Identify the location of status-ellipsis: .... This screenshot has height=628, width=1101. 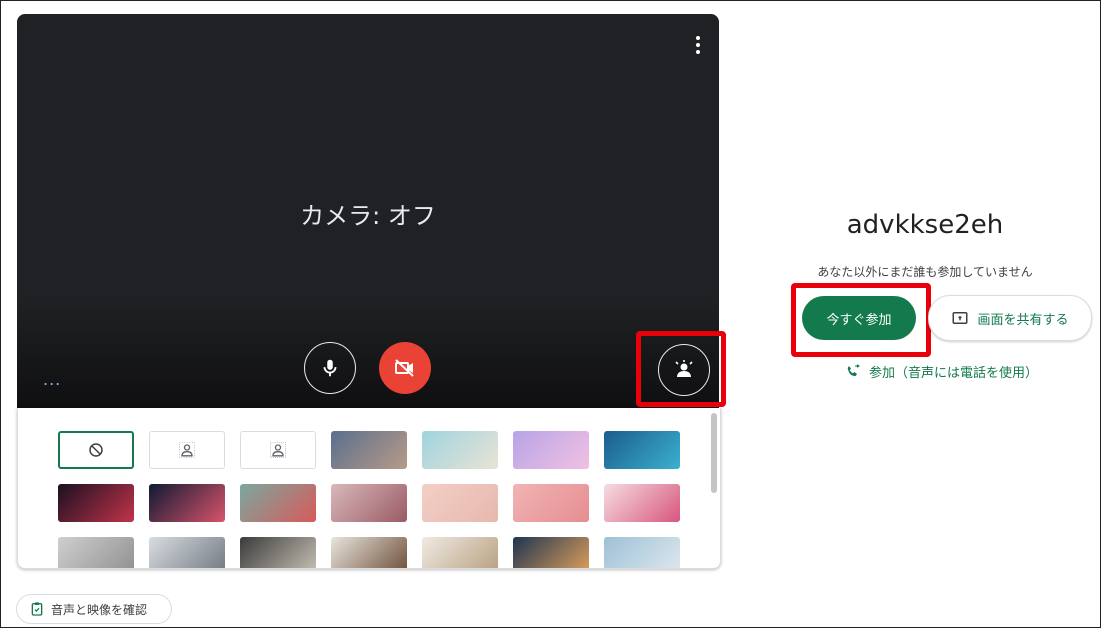
(52, 379).